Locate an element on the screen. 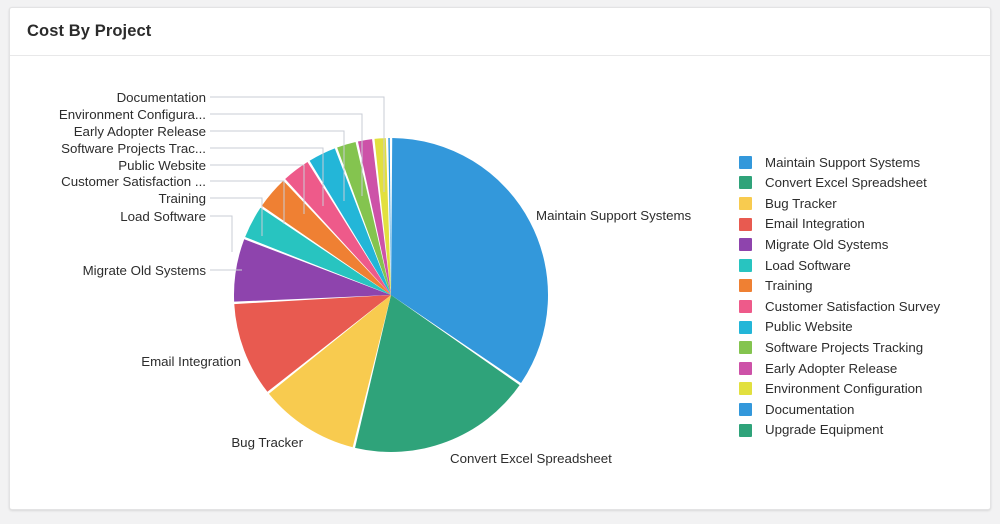 The height and width of the screenshot is (524, 1000). legend-item: Email Integration is located at coordinates (864, 224).